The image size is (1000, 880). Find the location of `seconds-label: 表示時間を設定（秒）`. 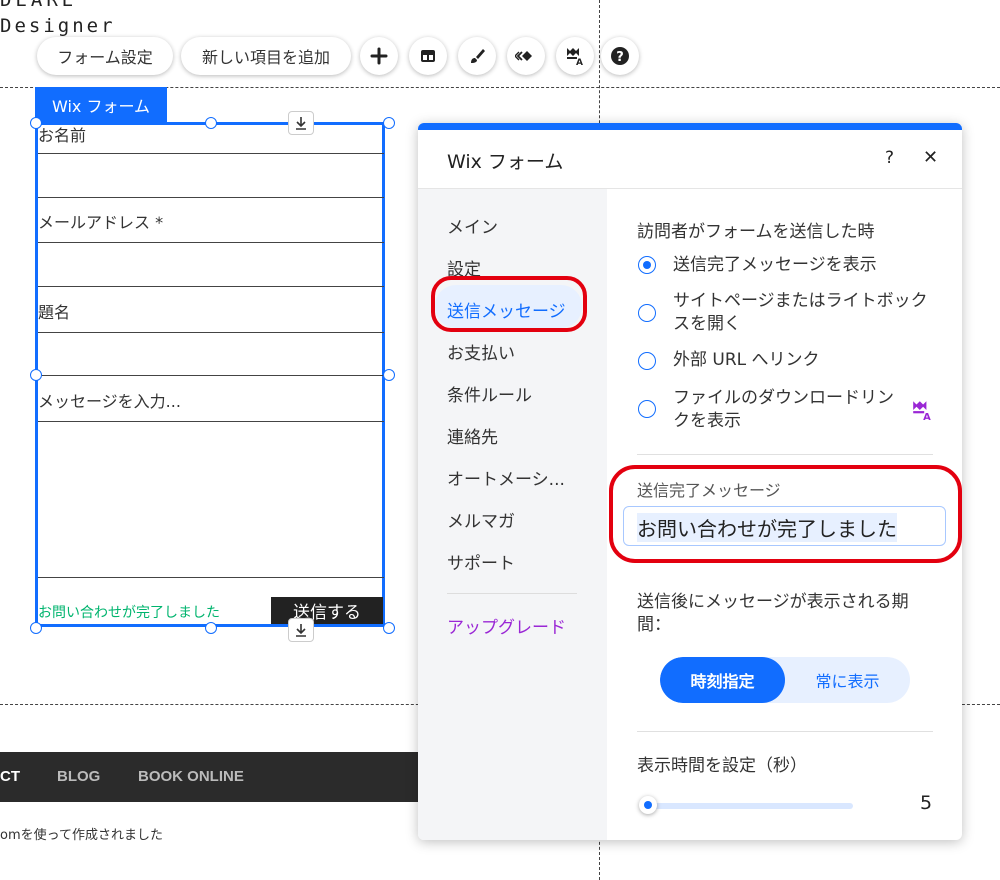

seconds-label: 表示時間を設定（秒） is located at coordinates (722, 766).